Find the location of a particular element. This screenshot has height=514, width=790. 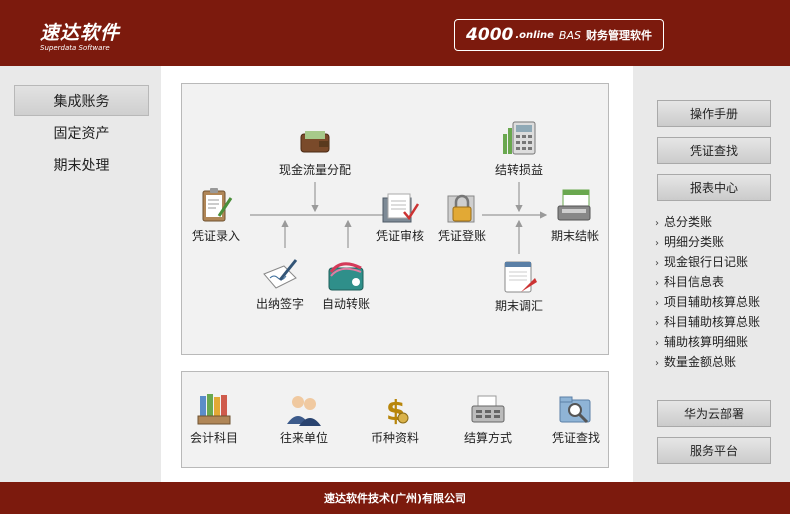

report-link: › 科目辅助核算总账 is located at coordinates (707, 321).